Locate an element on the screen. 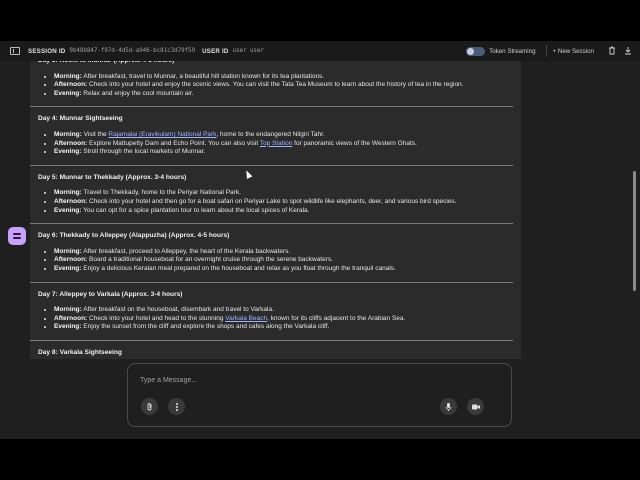 This screenshot has width=640, height=480. new-session-button: + New Session is located at coordinates (573, 51).